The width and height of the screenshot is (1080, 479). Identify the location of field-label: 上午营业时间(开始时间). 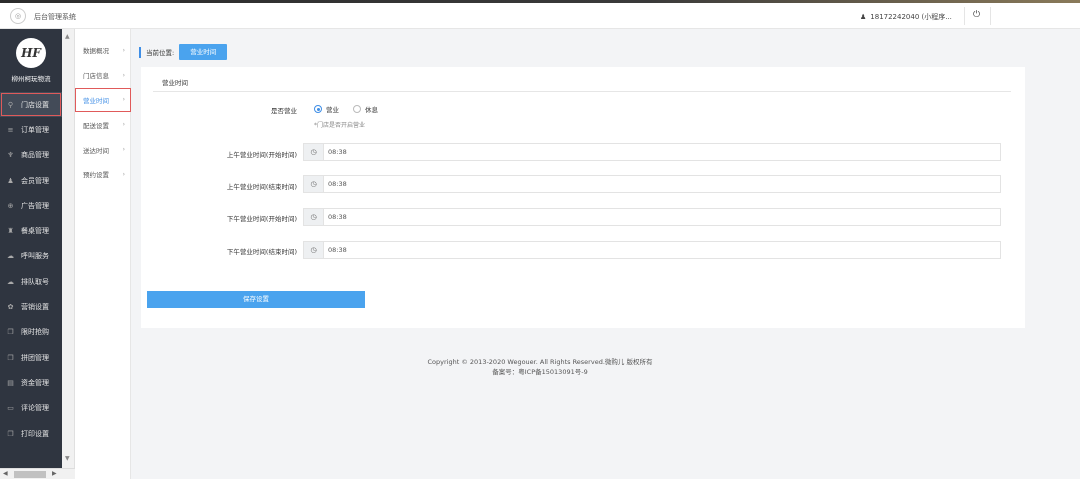
(261, 155).